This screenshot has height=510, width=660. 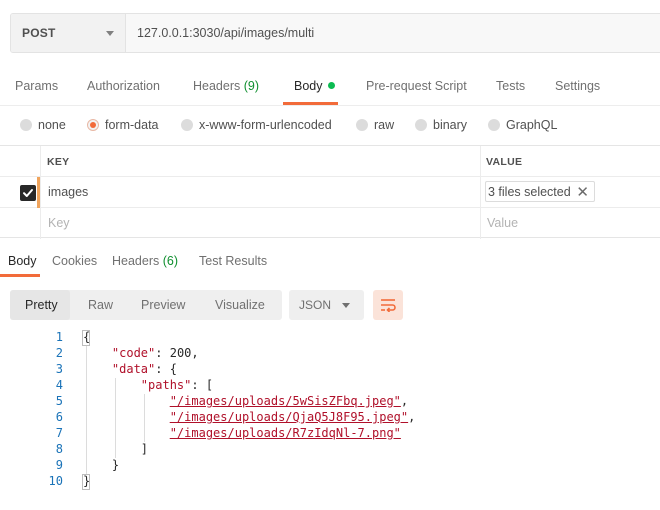 I want to click on radio-binary: binary, so click(x=441, y=125).